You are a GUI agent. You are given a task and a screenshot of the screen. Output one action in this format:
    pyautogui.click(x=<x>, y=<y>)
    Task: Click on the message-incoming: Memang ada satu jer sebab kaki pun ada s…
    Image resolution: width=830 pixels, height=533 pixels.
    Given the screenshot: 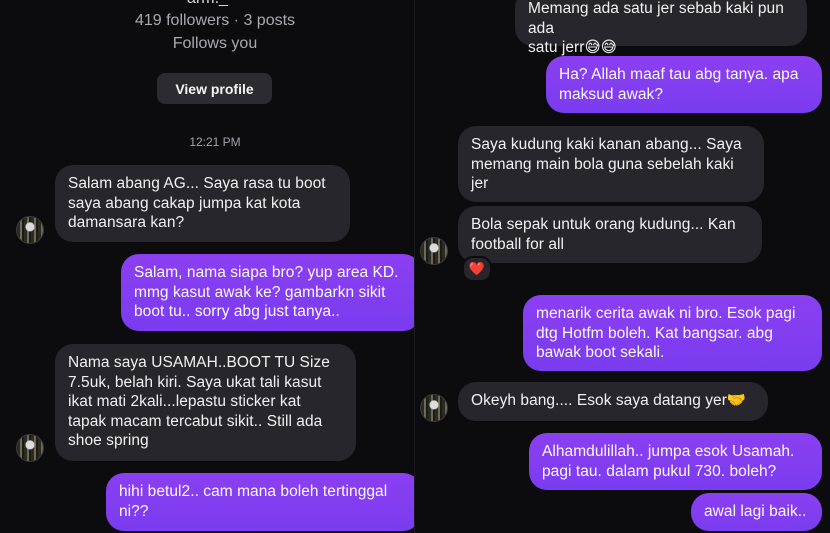 What is the action you would take?
    pyautogui.click(x=661, y=28)
    